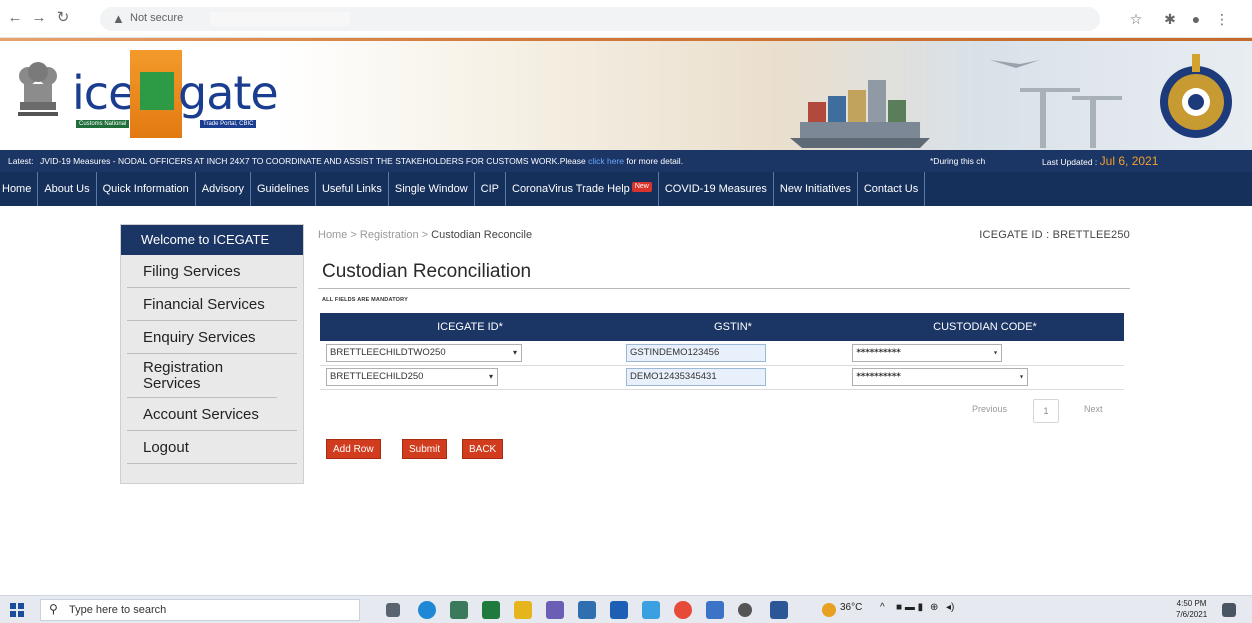 This screenshot has height=623, width=1252. What do you see at coordinates (53, 609) in the screenshot?
I see `search-icon: ⚲` at bounding box center [53, 609].